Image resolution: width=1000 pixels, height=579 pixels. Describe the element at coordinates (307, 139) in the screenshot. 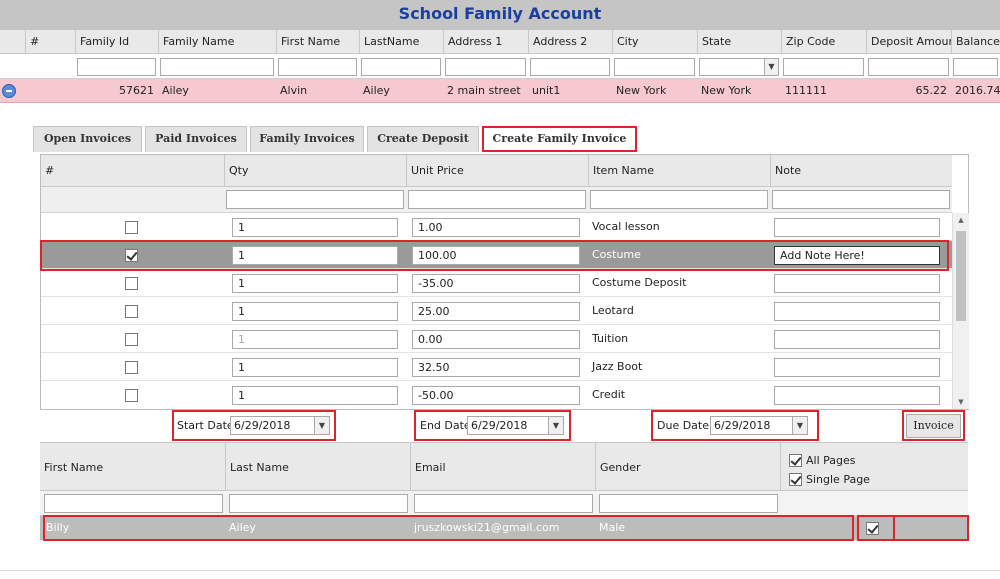

I see `tab-family-invoices: Family Invoices` at that location.